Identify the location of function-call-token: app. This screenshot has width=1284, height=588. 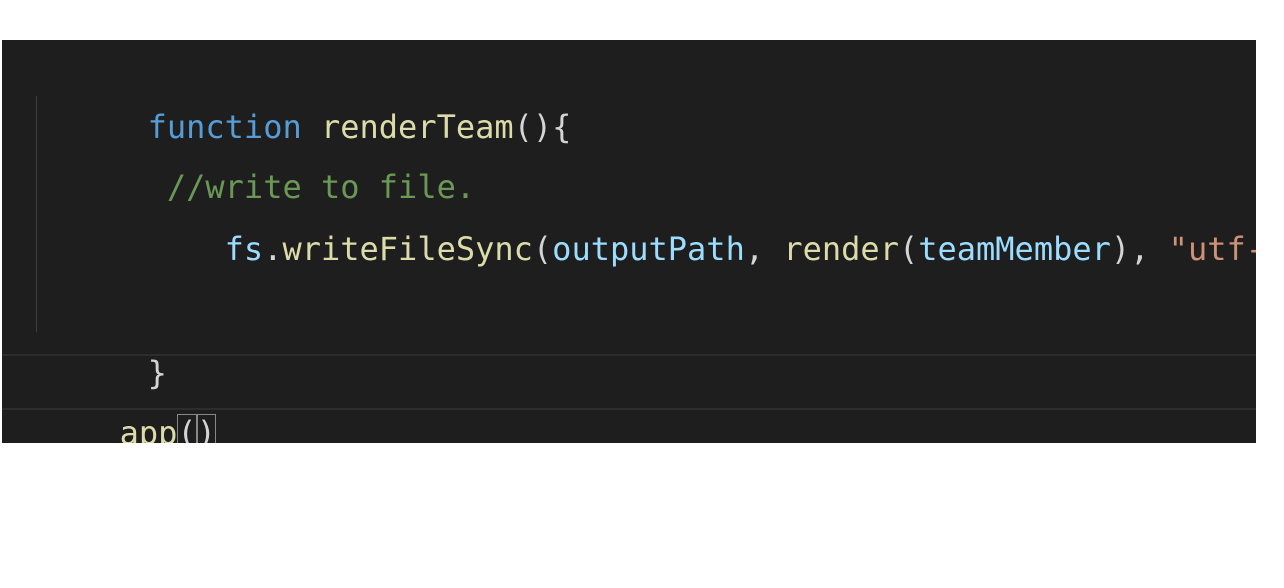
(148, 428).